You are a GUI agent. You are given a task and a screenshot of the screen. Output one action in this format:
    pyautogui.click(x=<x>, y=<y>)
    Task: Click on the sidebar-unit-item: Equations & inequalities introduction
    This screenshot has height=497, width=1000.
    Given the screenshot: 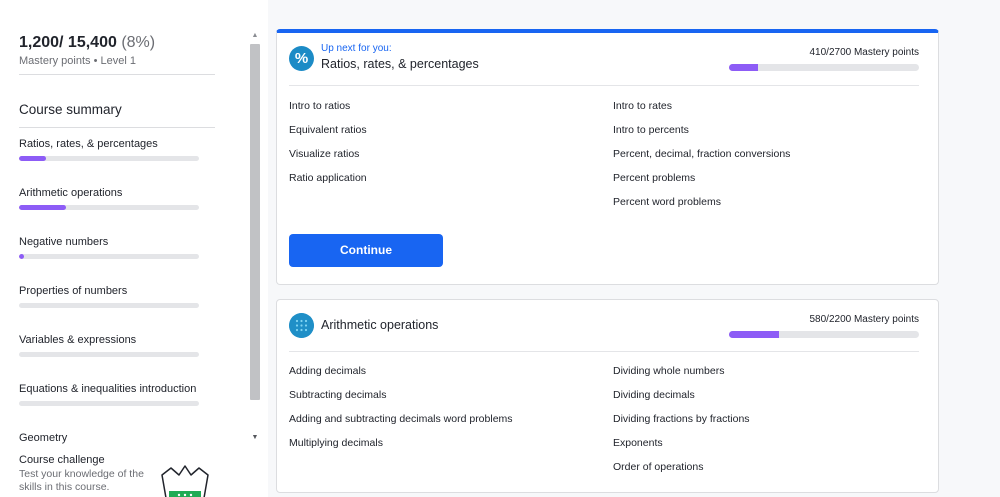 What is the action you would take?
    pyautogui.click(x=109, y=407)
    